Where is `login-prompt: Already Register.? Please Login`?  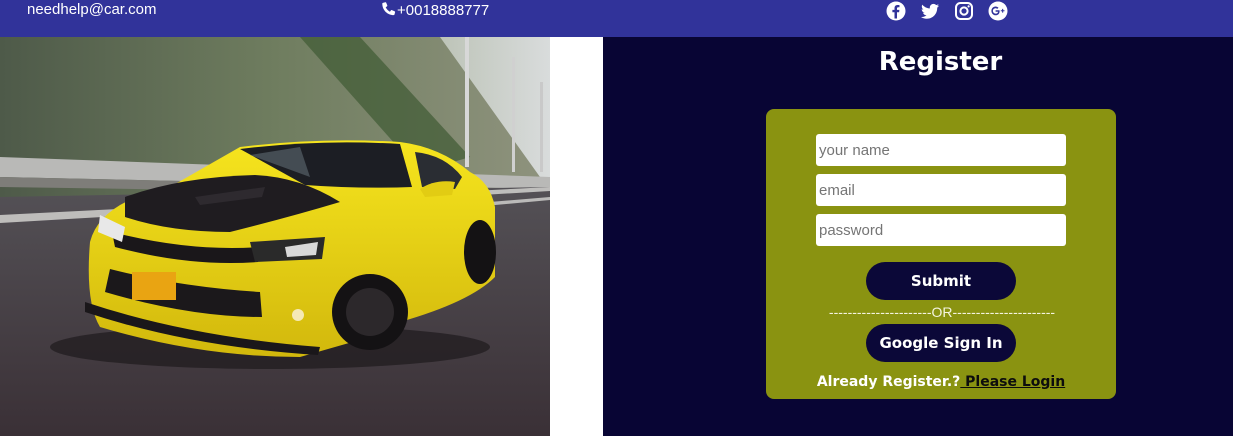
login-prompt: Already Register.? Please Login is located at coordinates (941, 382).